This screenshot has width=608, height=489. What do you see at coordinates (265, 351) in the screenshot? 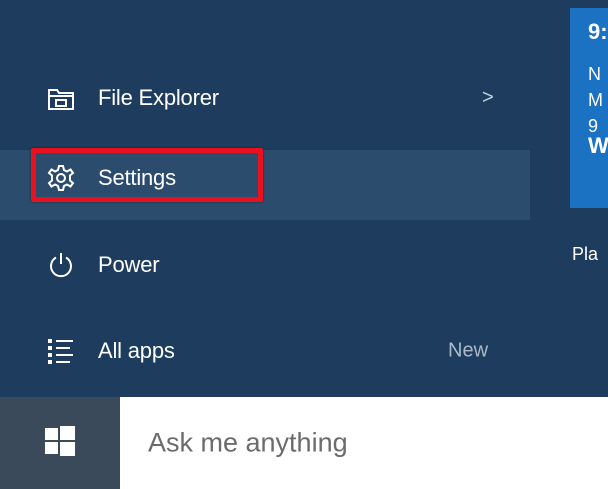
I see `menu-item-all-apps: All apps New` at bounding box center [265, 351].